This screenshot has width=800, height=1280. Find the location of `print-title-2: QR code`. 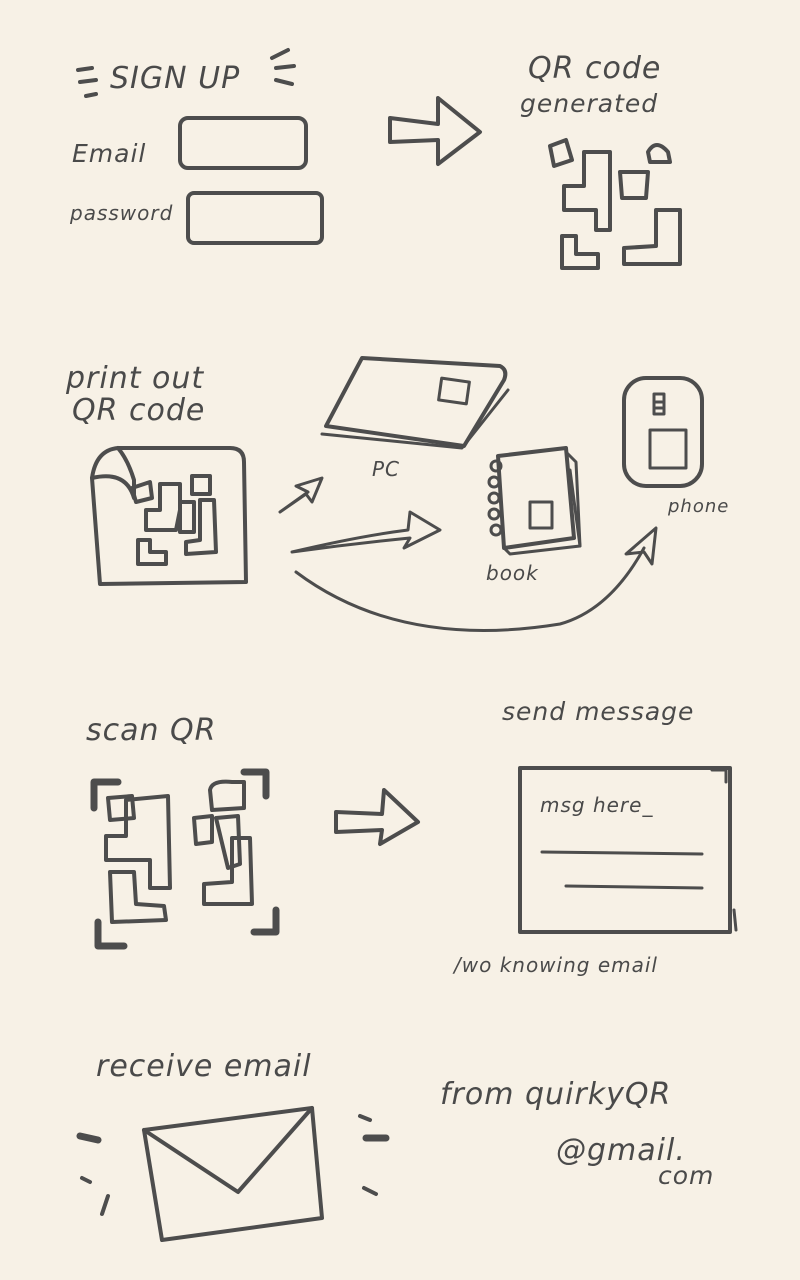

print-title-2: QR code is located at coordinates (138, 410).